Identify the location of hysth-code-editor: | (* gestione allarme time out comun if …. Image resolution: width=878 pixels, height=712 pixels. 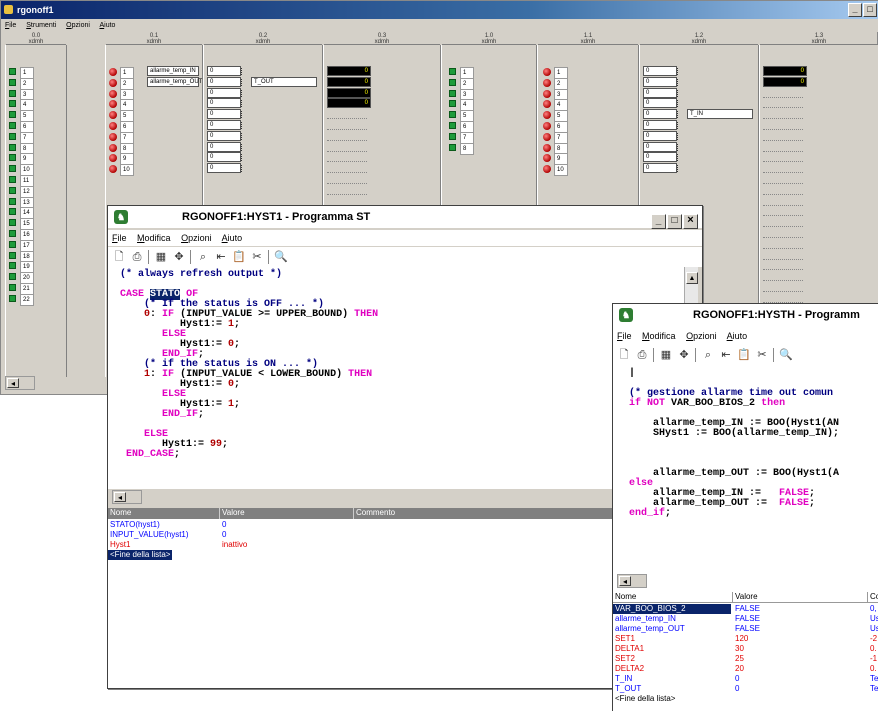
(745, 468).